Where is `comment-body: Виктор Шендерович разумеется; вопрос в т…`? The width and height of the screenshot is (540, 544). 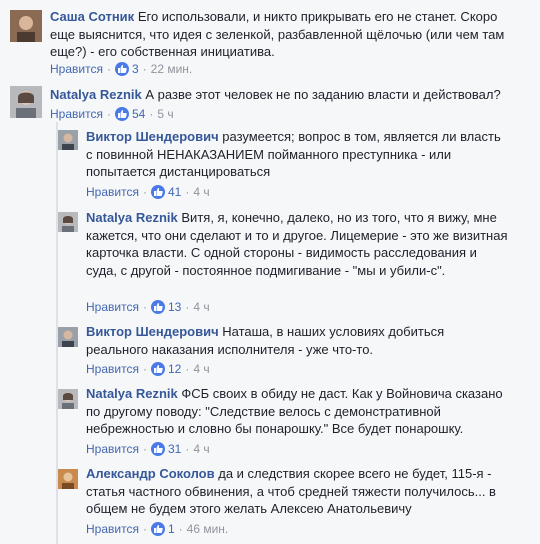 comment-body: Виктор Шендерович разумеется; вопрос в т… is located at coordinates (296, 154).